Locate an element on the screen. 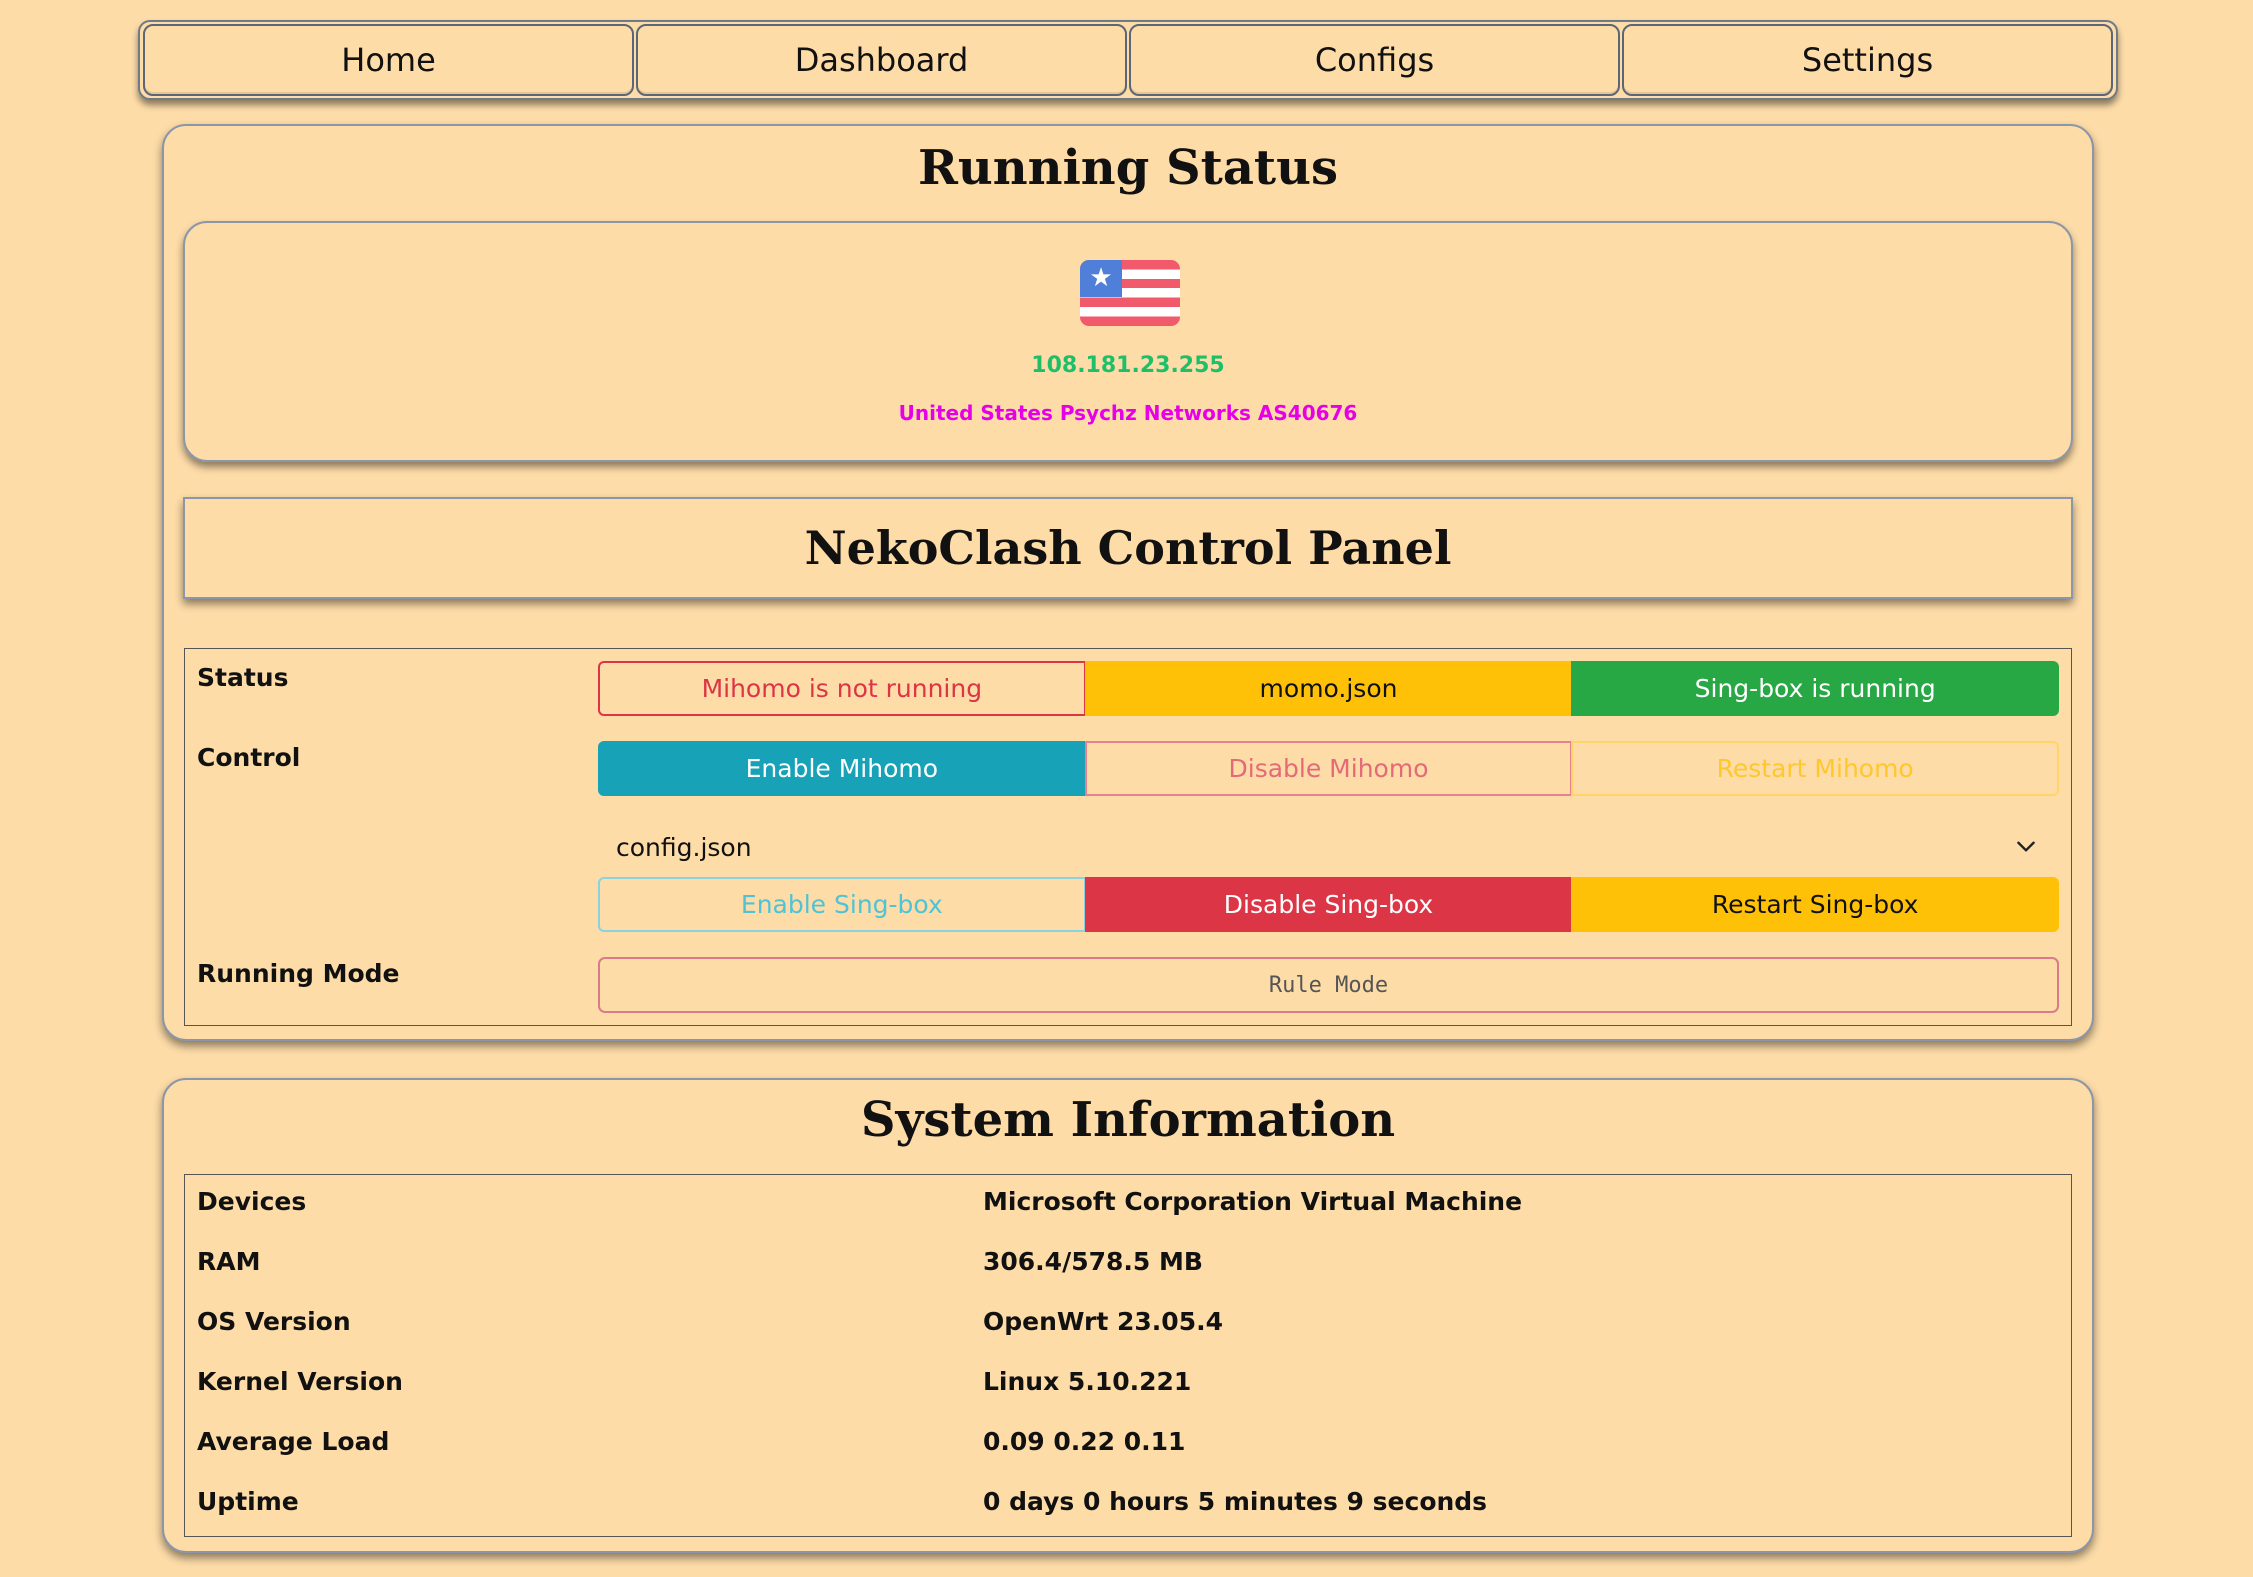  enable-singbox-button: Enable Sing-box is located at coordinates (842, 904).